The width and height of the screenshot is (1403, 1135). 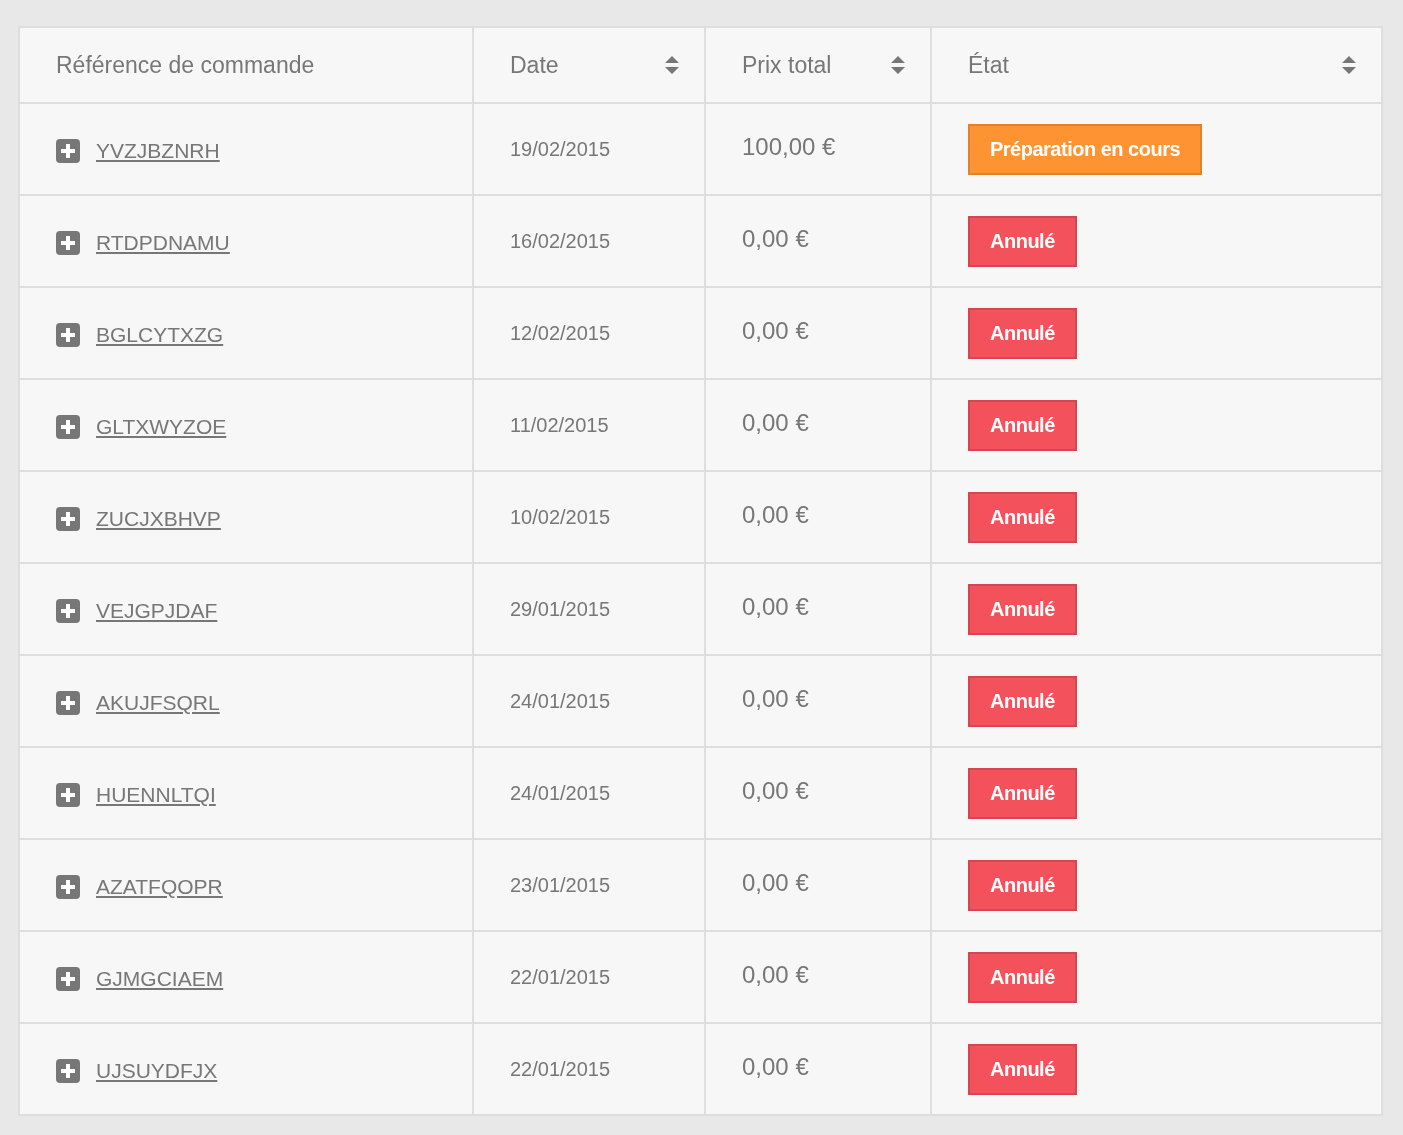 I want to click on order-reference-link: ZUCJXBHVP, so click(x=158, y=519).